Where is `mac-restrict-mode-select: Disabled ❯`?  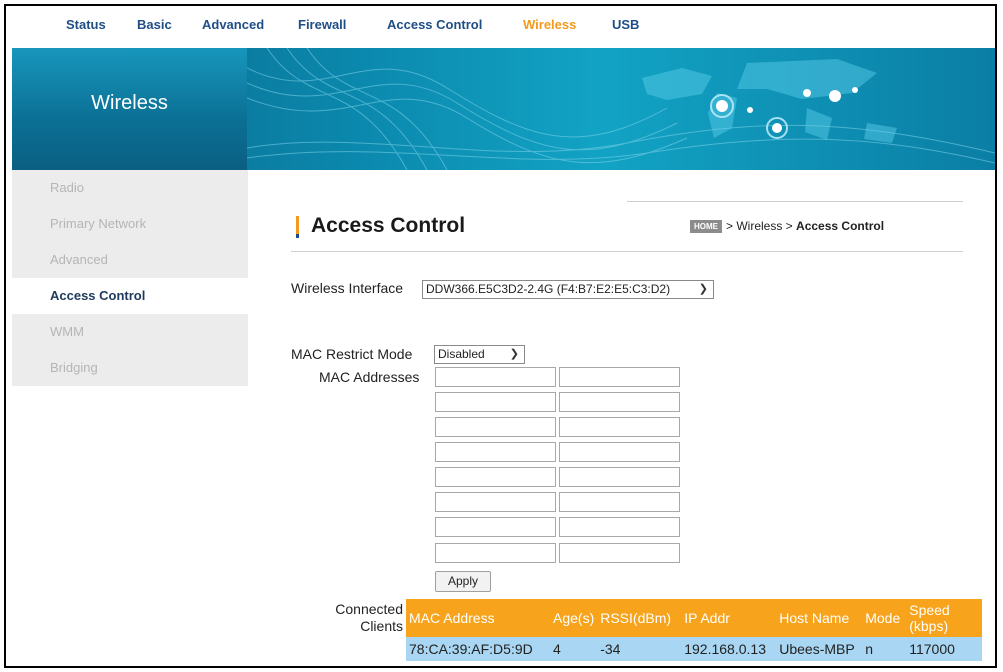
mac-restrict-mode-select: Disabled ❯ is located at coordinates (479, 354).